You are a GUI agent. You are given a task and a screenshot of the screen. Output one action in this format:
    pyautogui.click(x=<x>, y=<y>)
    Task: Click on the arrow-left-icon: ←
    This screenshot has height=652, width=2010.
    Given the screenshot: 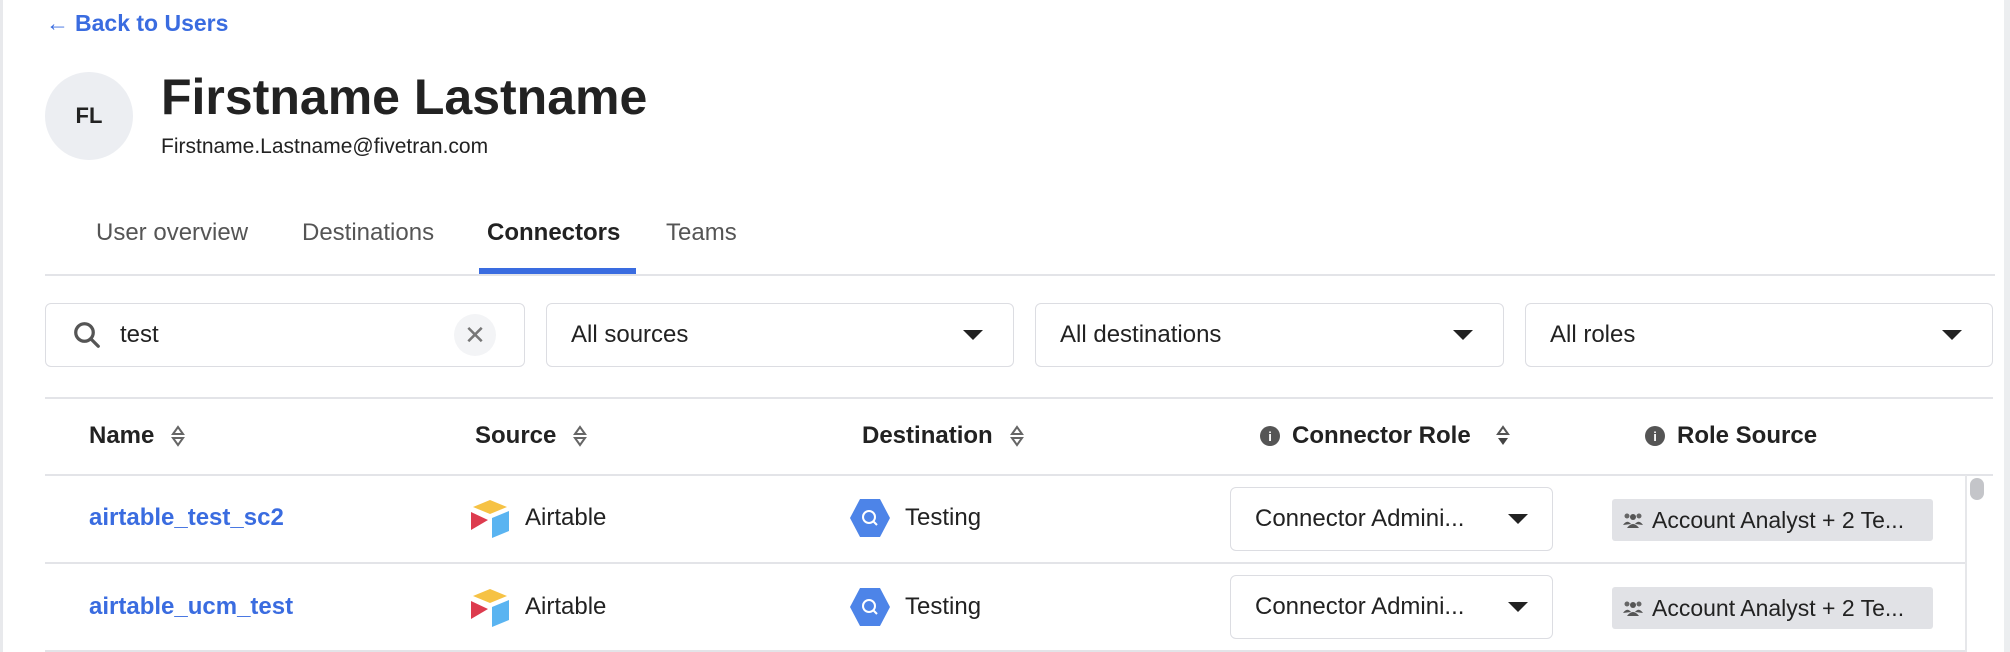 What is the action you would take?
    pyautogui.click(x=57, y=23)
    